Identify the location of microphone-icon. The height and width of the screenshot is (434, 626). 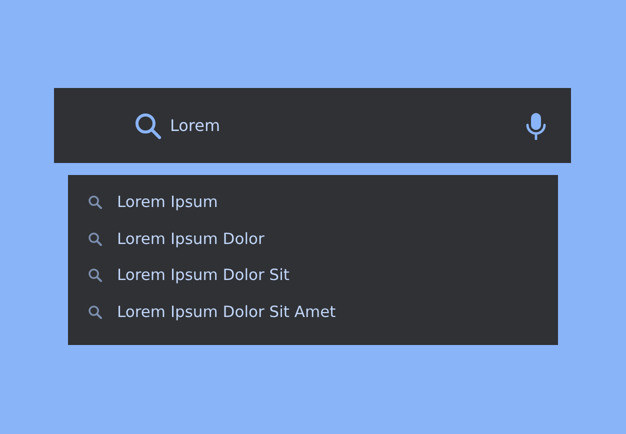
(536, 126).